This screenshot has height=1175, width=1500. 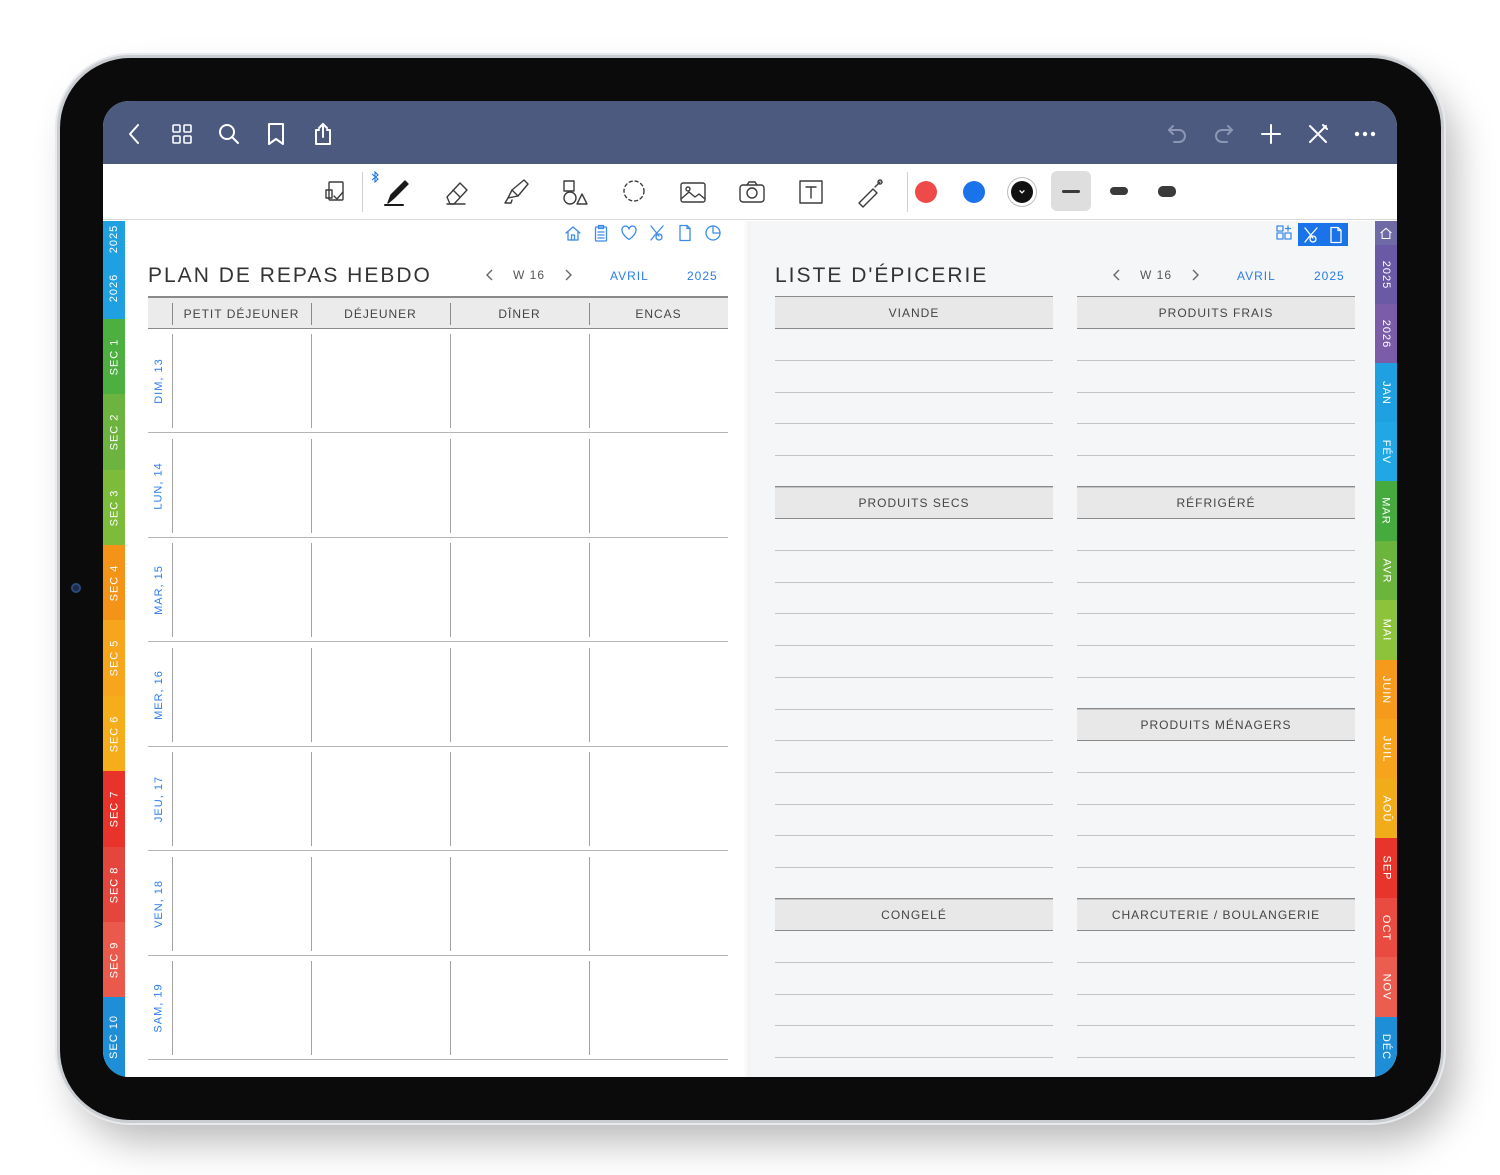 What do you see at coordinates (159, 904) in the screenshot?
I see `day-label: VEN, 18` at bounding box center [159, 904].